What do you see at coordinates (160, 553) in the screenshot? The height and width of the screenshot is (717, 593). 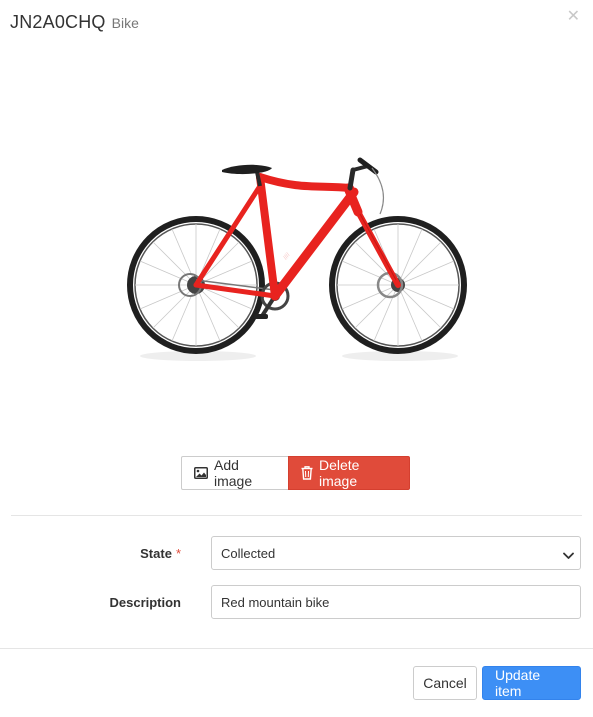 I see `state-label: State *` at bounding box center [160, 553].